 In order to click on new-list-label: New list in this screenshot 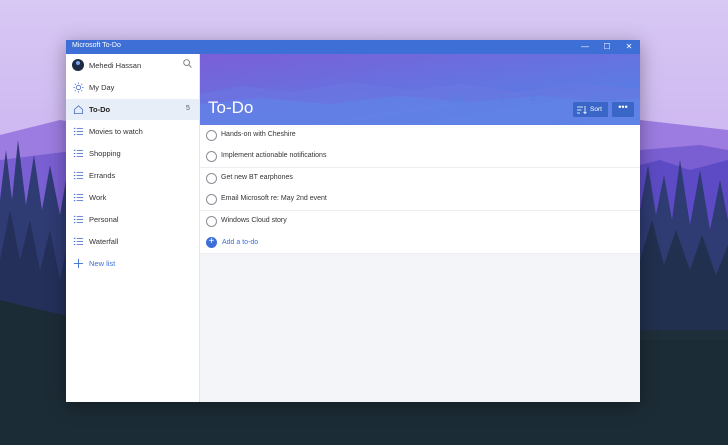, I will do `click(102, 263)`.